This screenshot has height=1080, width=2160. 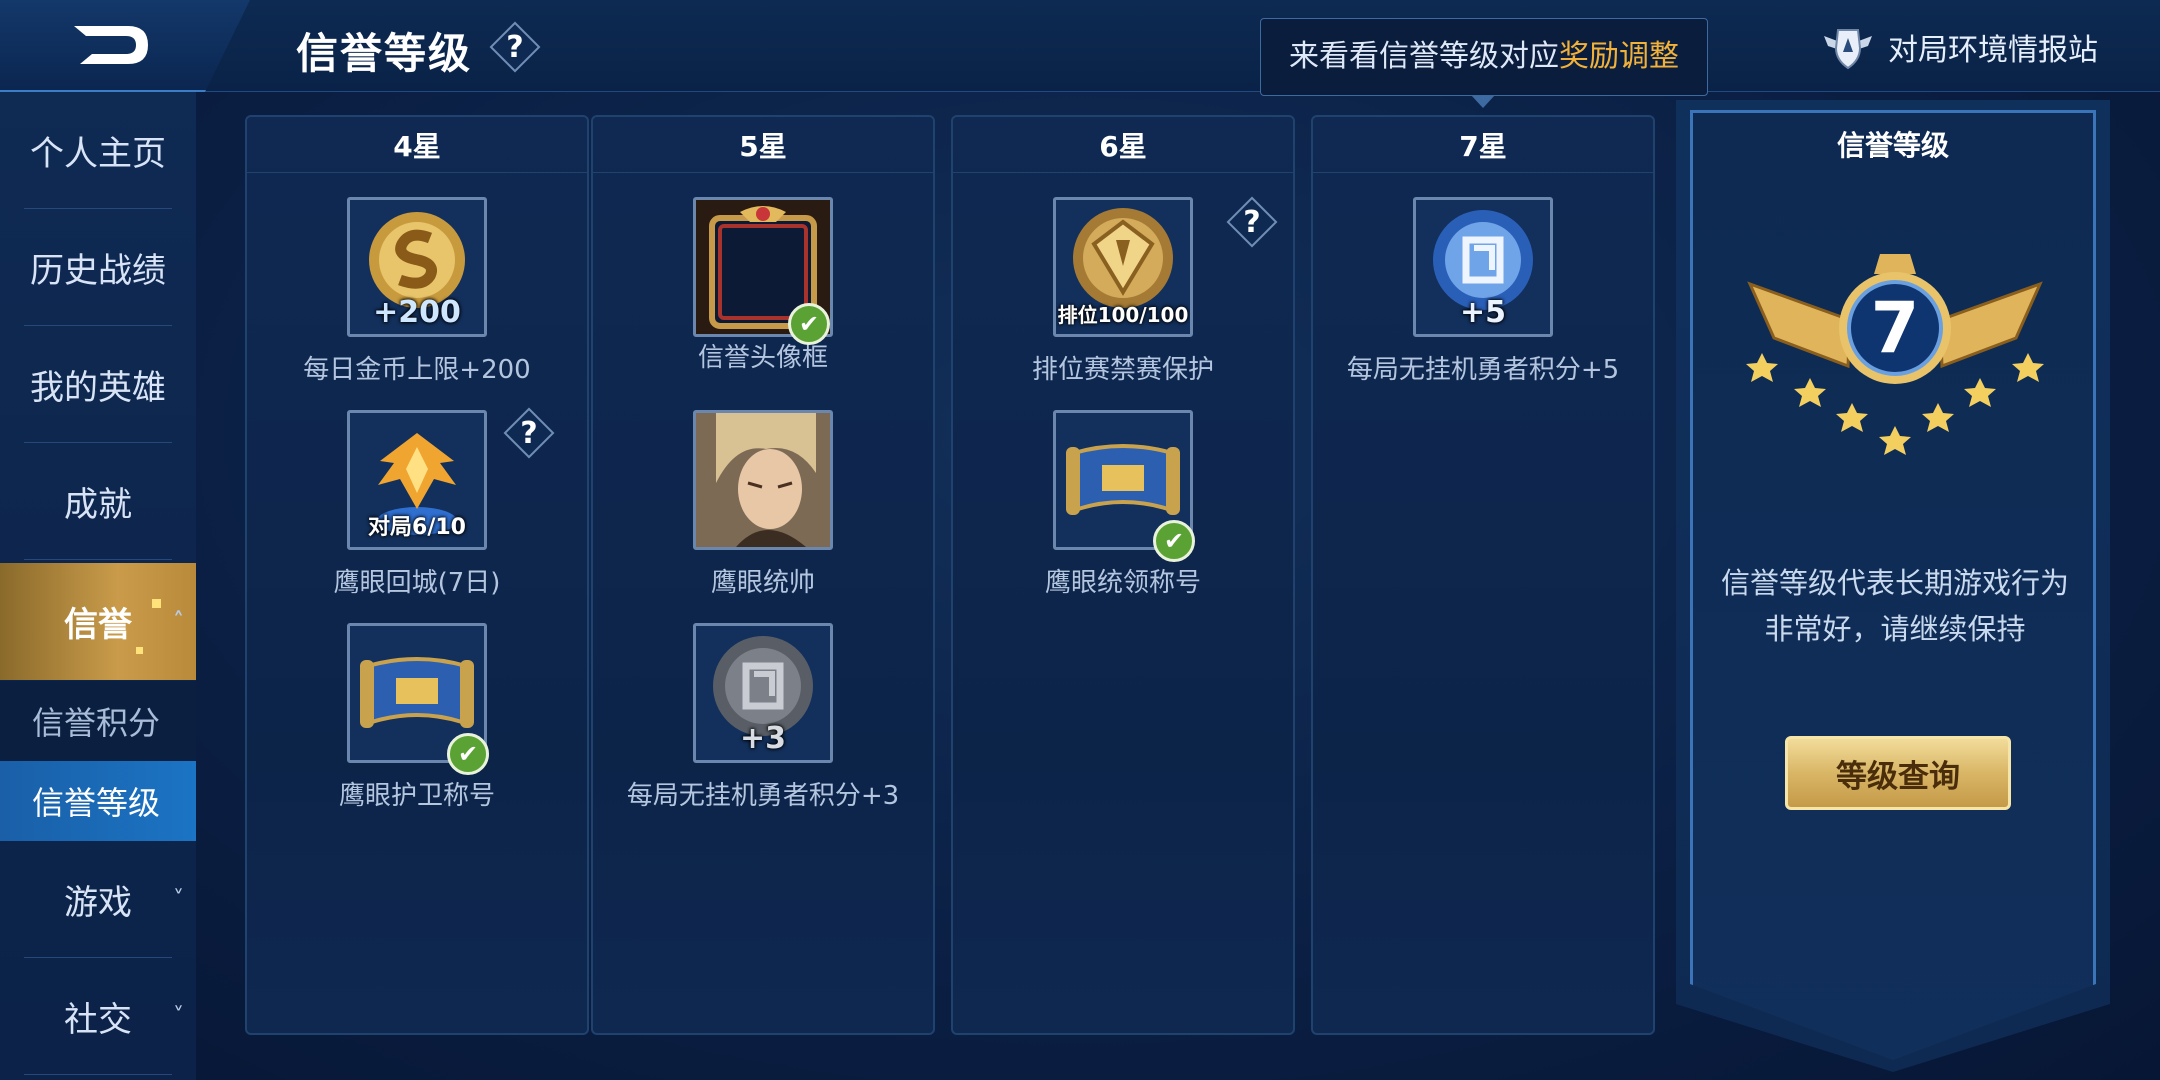 I want to click on reward-item: +200 每日金币上限+200, so click(x=417, y=297).